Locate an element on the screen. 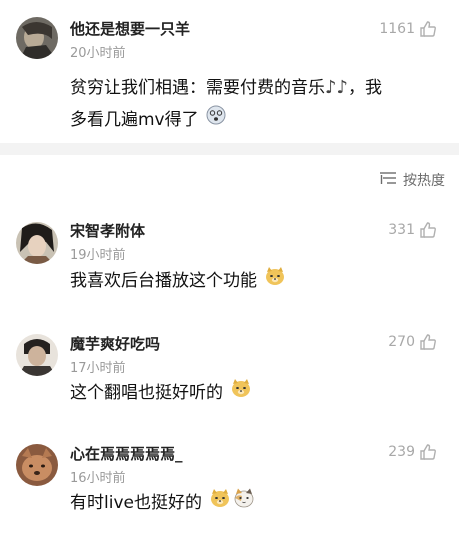 The height and width of the screenshot is (544, 459). sort-bar: 按热度 is located at coordinates (229, 180).